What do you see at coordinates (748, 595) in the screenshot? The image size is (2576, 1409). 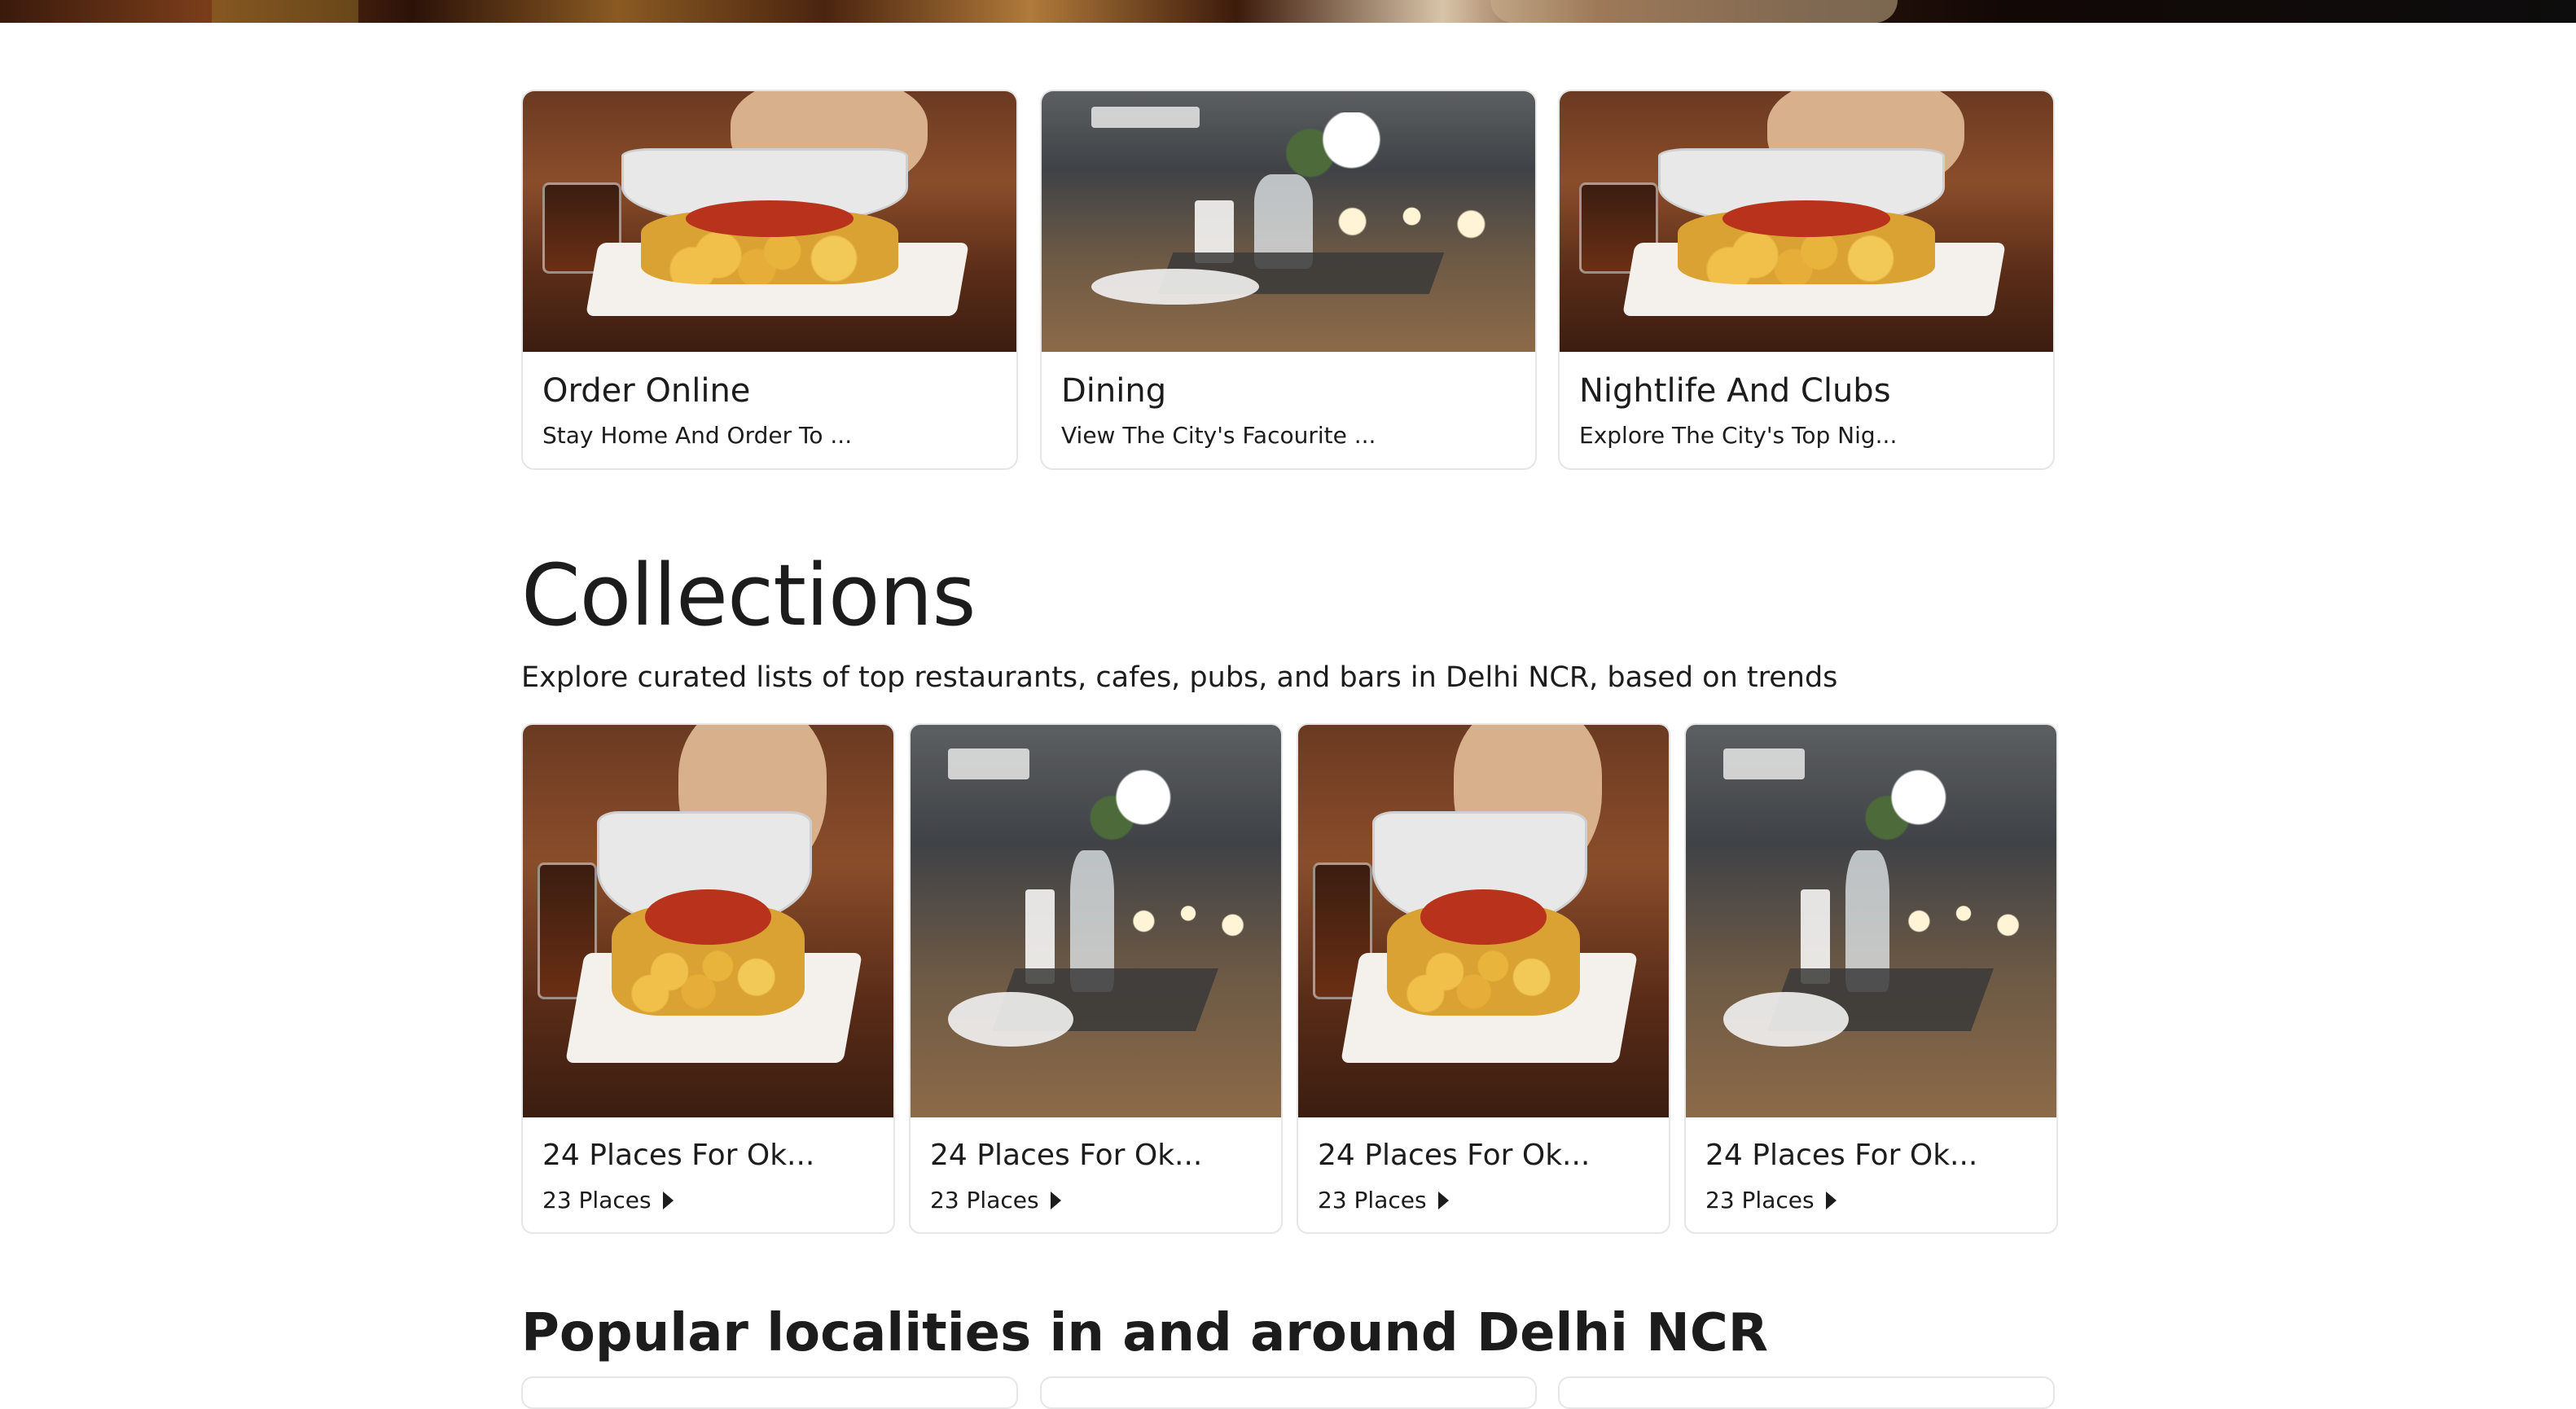 I see `collections-heading: Collections` at bounding box center [748, 595].